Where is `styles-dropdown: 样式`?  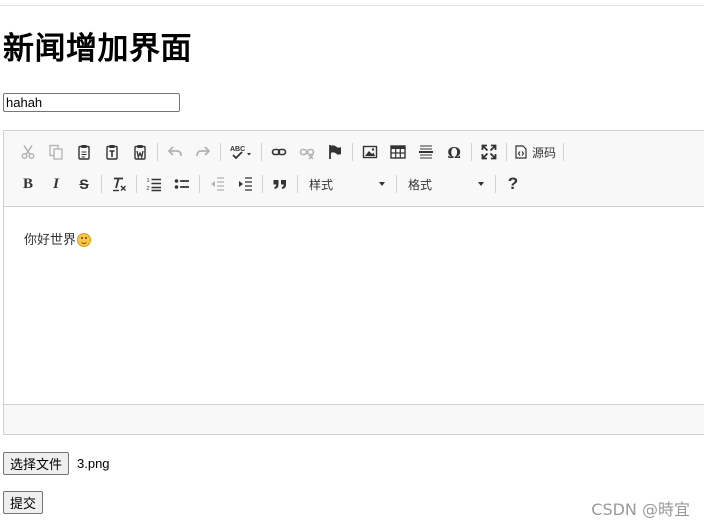
styles-dropdown: 样式 is located at coordinates (347, 184).